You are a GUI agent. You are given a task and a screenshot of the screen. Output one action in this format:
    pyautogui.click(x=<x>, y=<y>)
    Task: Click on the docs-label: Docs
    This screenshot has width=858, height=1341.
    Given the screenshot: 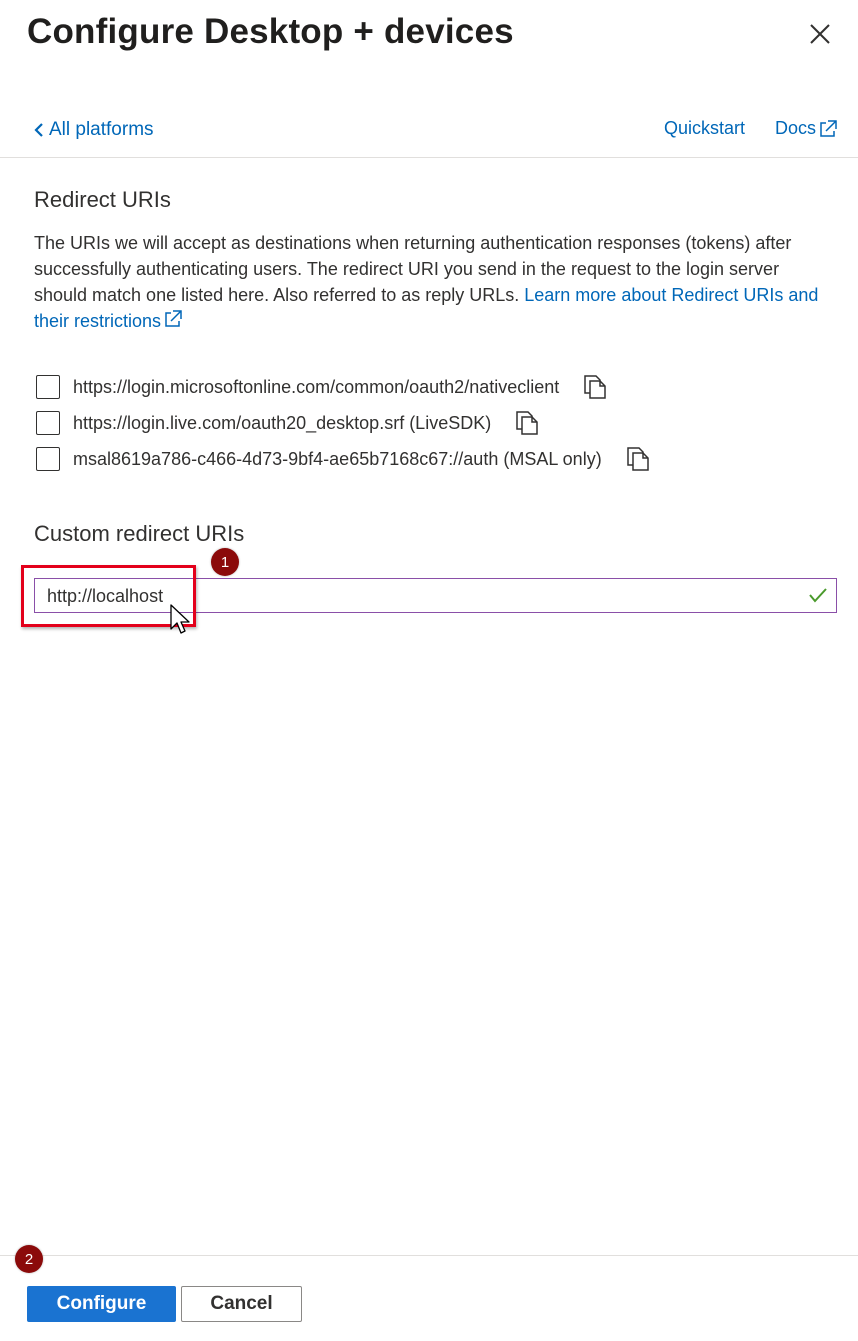 What is the action you would take?
    pyautogui.click(x=796, y=128)
    